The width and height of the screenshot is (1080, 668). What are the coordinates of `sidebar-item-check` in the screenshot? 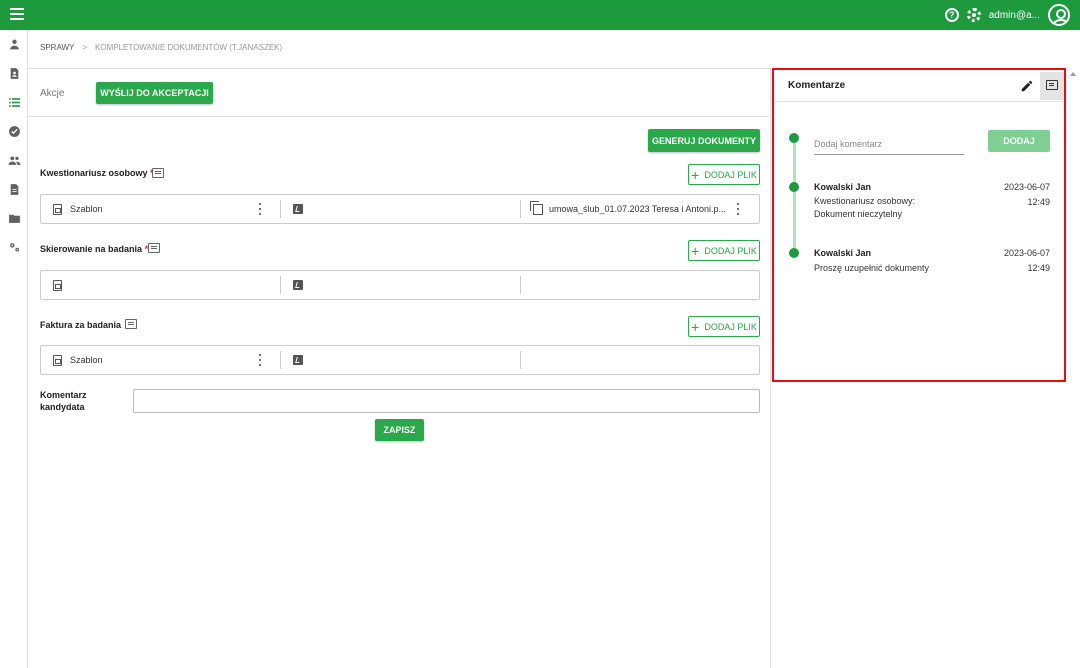 It's located at (14, 131).